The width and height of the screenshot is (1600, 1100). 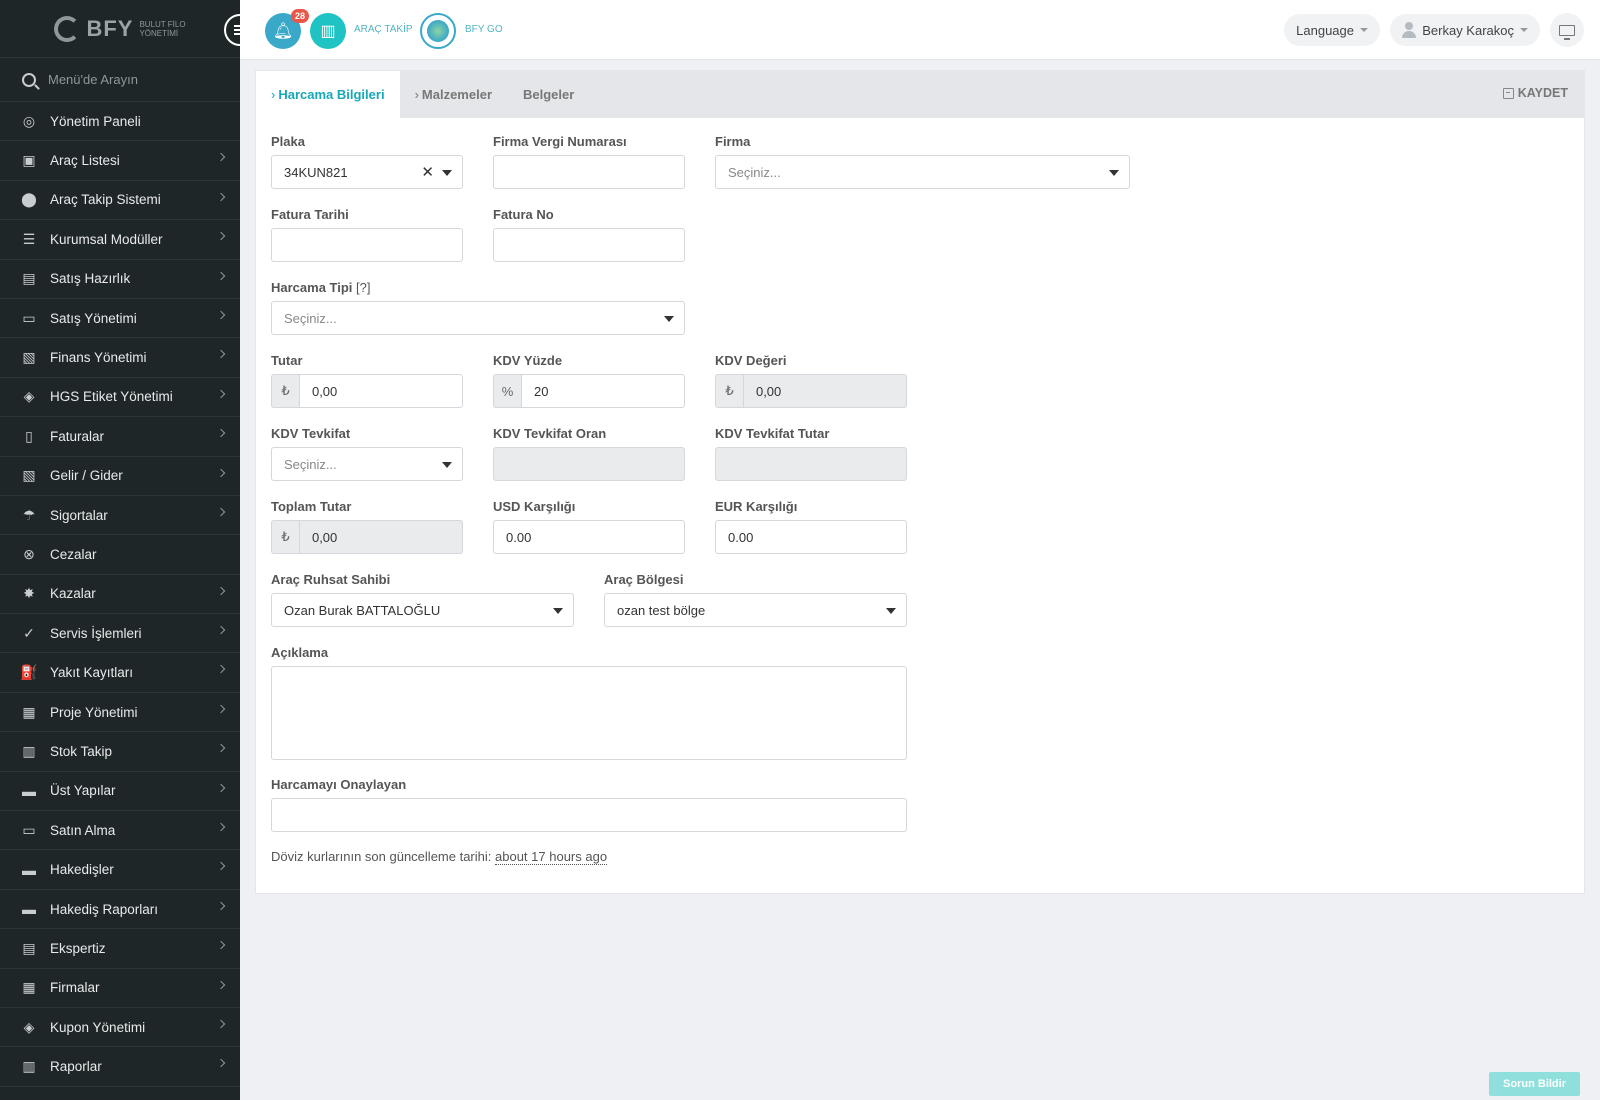 What do you see at coordinates (93, 79) in the screenshot?
I see `menu-search-input: Menü'de Arayın` at bounding box center [93, 79].